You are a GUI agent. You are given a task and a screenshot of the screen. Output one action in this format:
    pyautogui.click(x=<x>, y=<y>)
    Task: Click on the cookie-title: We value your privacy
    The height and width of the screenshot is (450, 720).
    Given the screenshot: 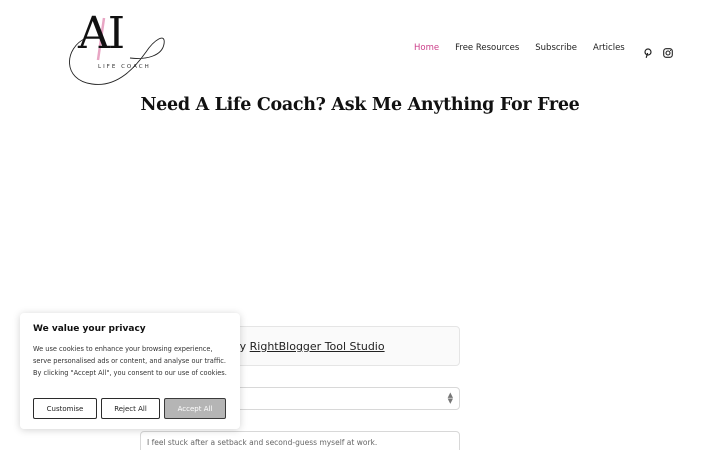 What is the action you would take?
    pyautogui.click(x=89, y=329)
    